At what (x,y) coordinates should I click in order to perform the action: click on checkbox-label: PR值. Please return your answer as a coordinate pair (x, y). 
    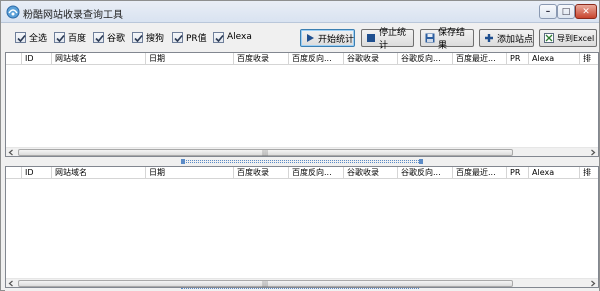
    Looking at the image, I should click on (196, 38).